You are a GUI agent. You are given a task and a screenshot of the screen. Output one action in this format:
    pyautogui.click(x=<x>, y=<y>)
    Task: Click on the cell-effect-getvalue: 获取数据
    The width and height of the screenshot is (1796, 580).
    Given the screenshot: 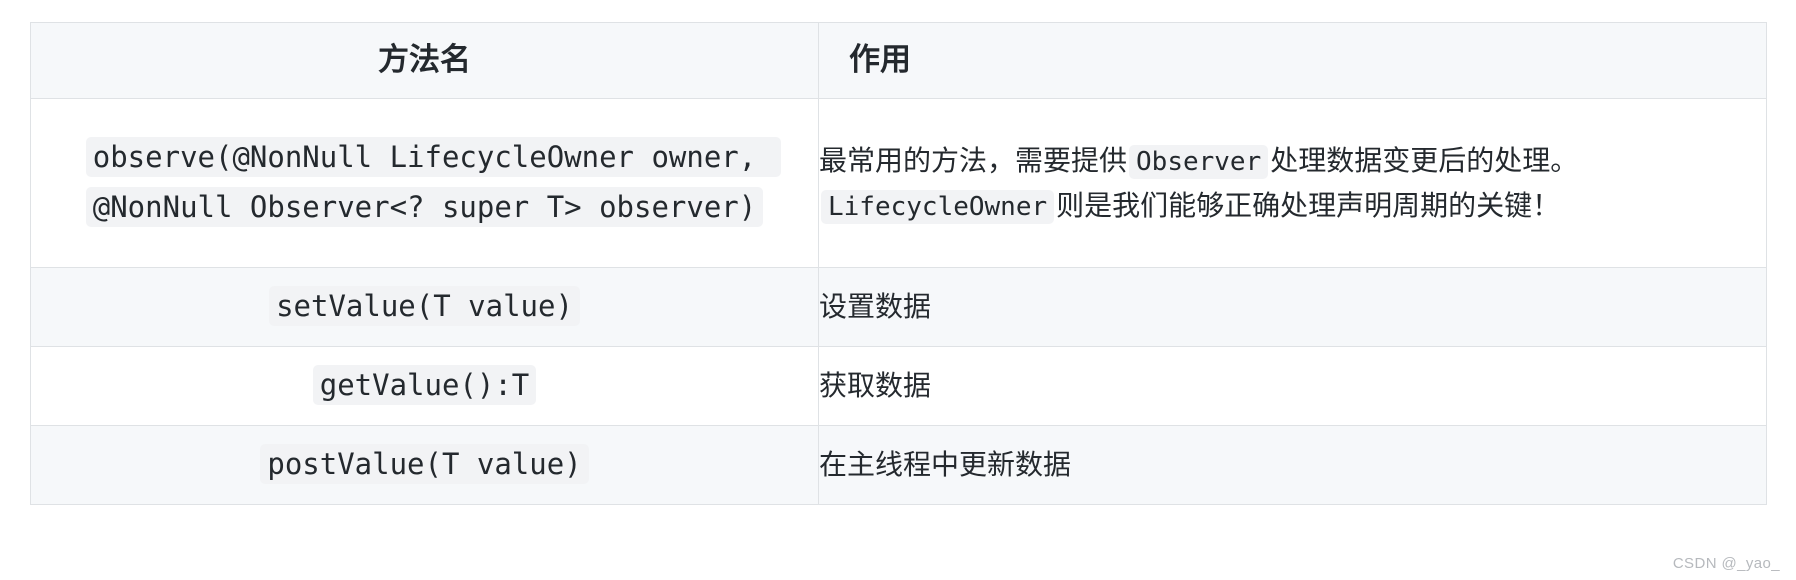 What is the action you would take?
    pyautogui.click(x=1292, y=386)
    